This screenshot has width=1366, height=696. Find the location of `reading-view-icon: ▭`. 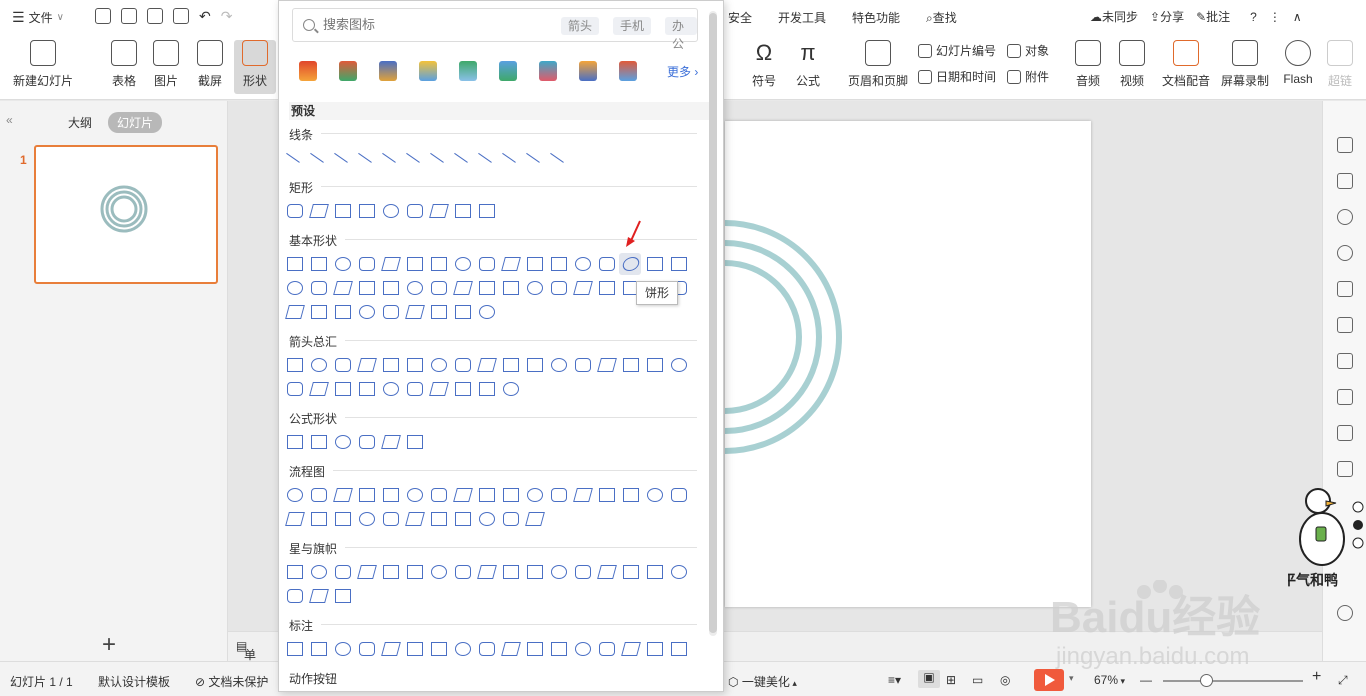

reading-view-icon: ▭ is located at coordinates (977, 680).